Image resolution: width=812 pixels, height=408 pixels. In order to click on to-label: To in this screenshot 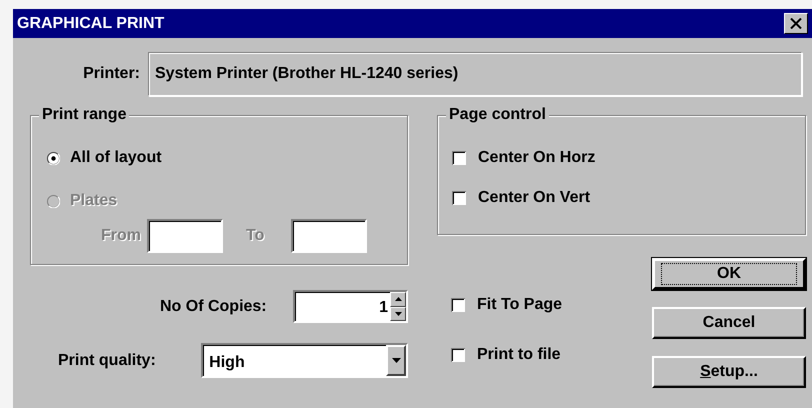, I will do `click(256, 236)`.